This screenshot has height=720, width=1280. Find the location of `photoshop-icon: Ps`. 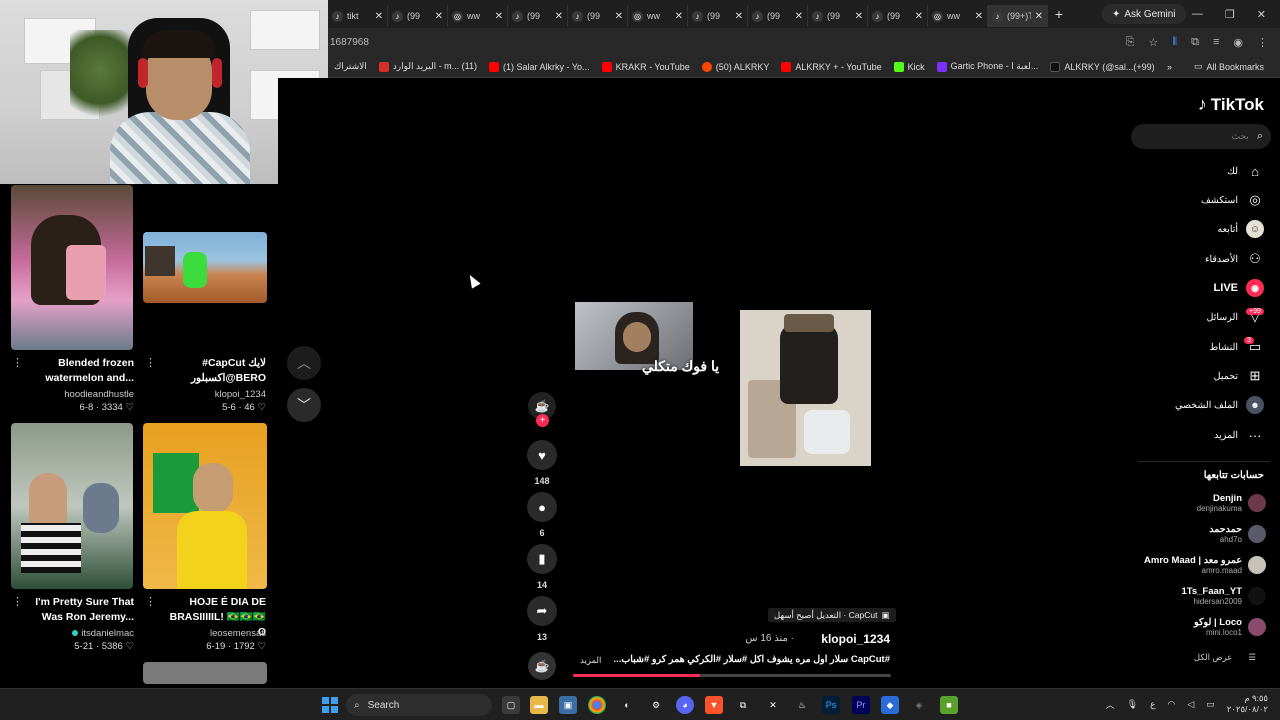

photoshop-icon: Ps is located at coordinates (831, 705).